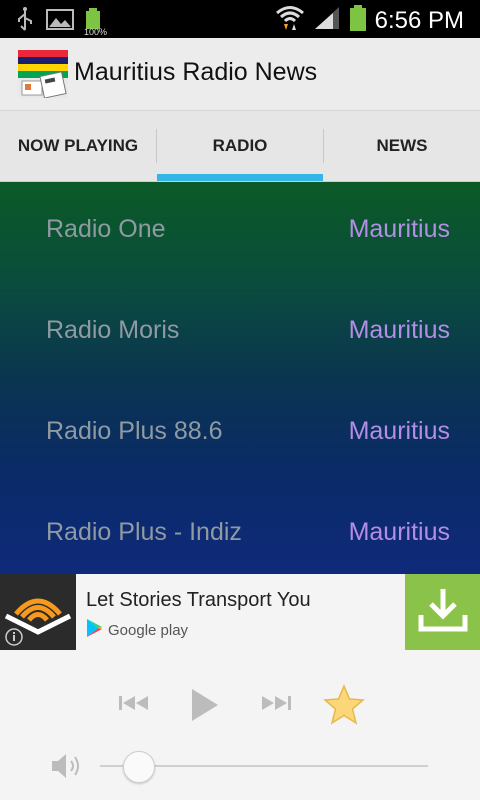  What do you see at coordinates (43, 74) in the screenshot?
I see `mauritius-flag-app-icon` at bounding box center [43, 74].